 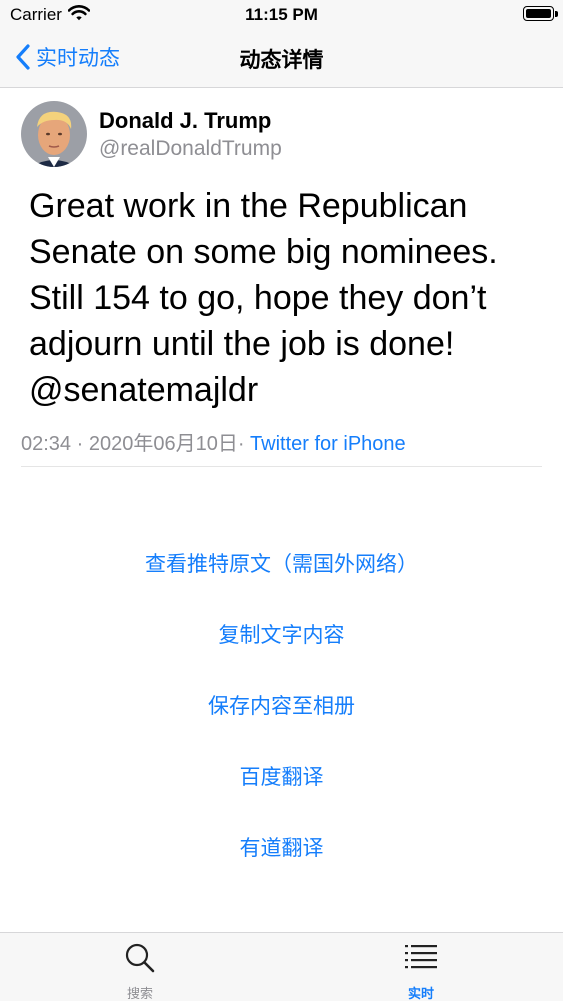 What do you see at coordinates (281, 571) in the screenshot?
I see `view-original-button: 查看推特原文（需国外网络）` at bounding box center [281, 571].